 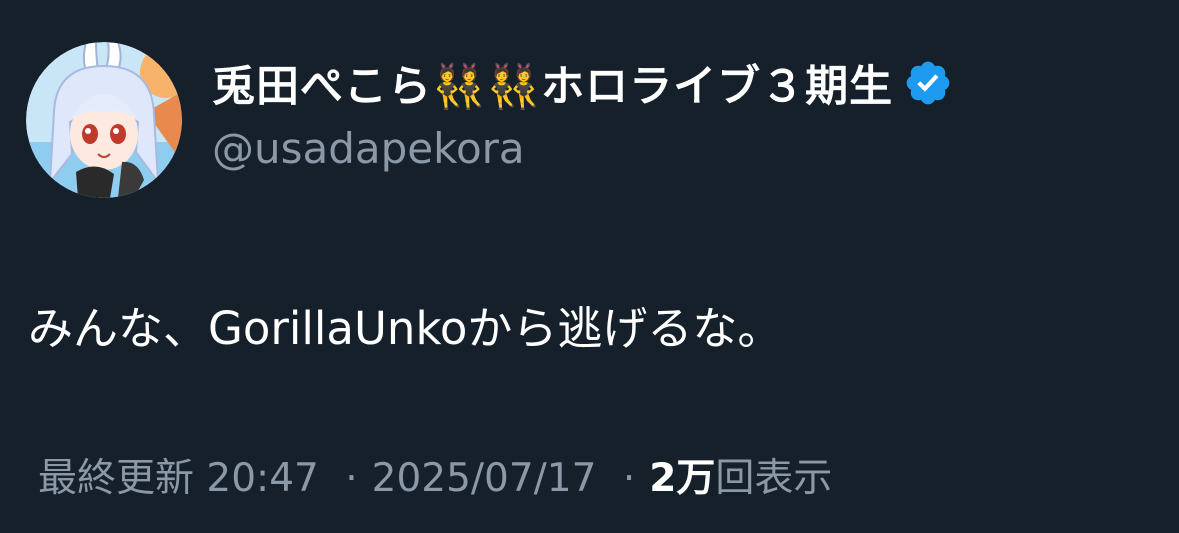 I want to click on user-handle: @usadapekora, so click(x=662, y=148).